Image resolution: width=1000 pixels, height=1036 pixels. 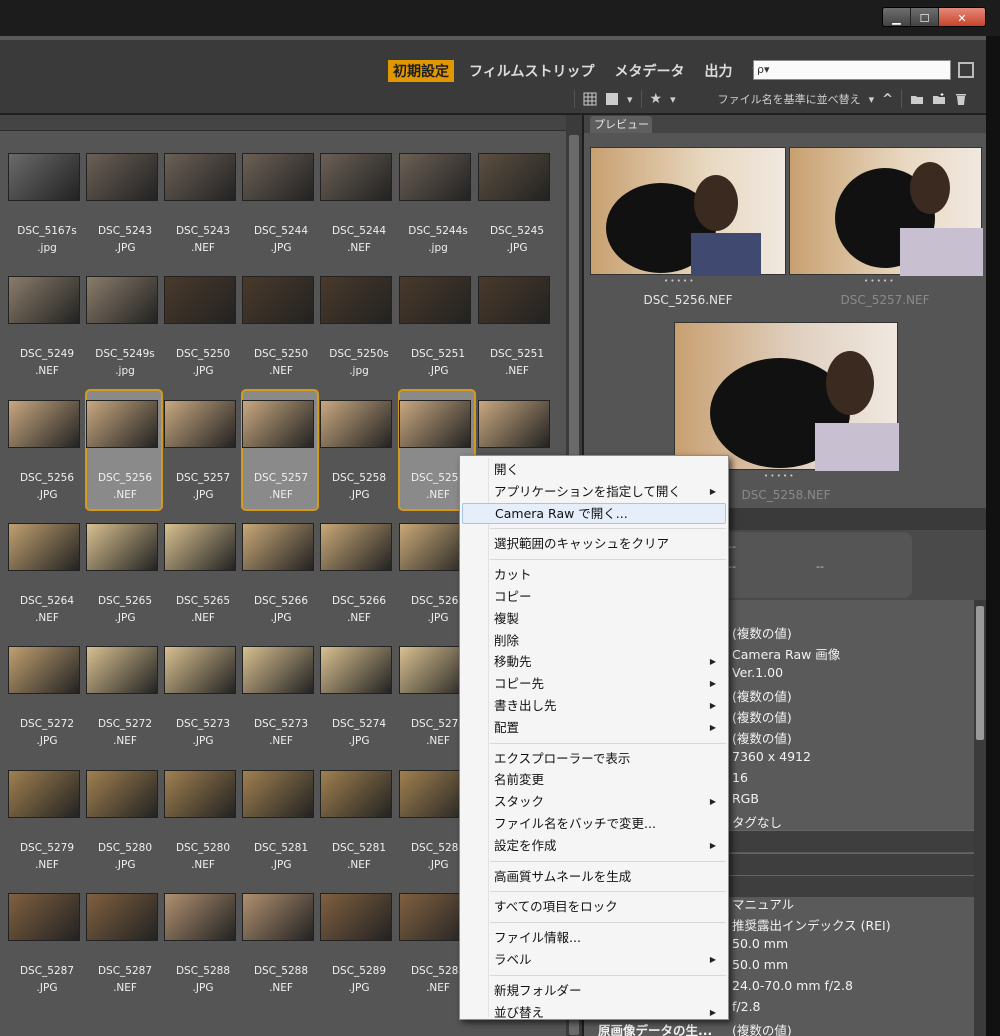 What do you see at coordinates (925, 17) in the screenshot?
I see `maximize-button: ☐` at bounding box center [925, 17].